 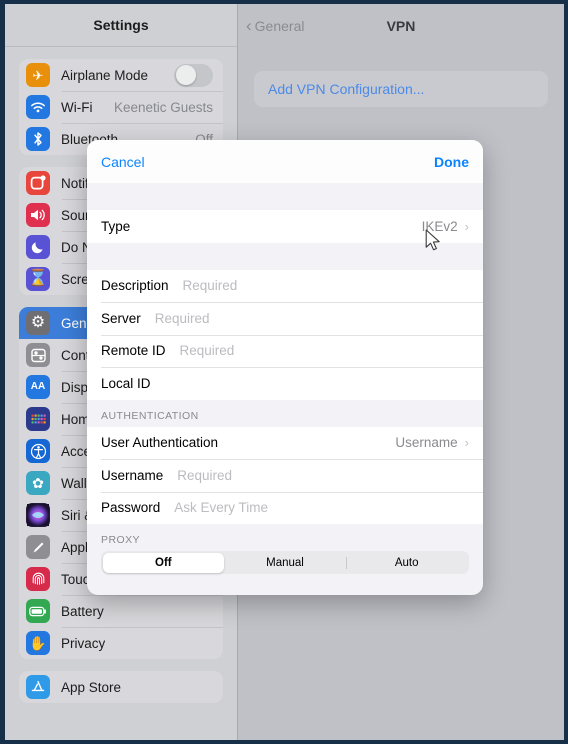 I want to click on proxy-option-off: Off, so click(x=163, y=562).